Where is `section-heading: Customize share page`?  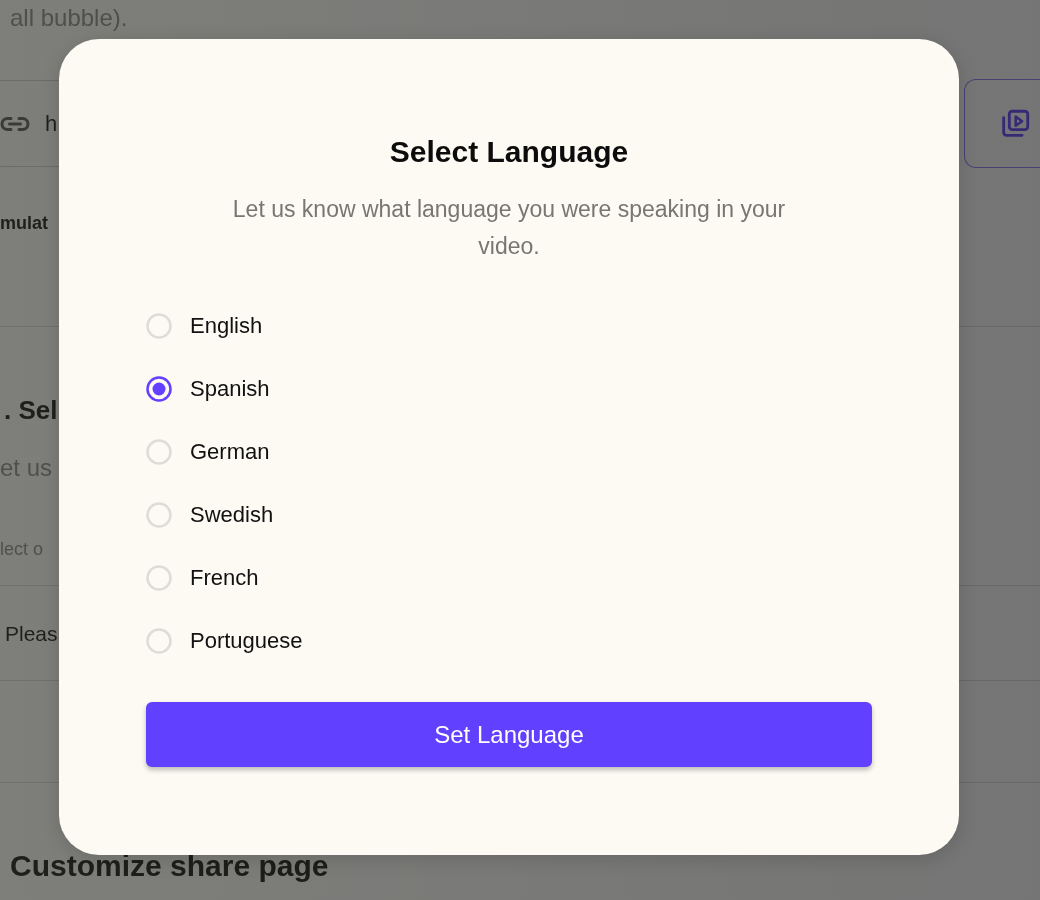
section-heading: Customize share page is located at coordinates (169, 866).